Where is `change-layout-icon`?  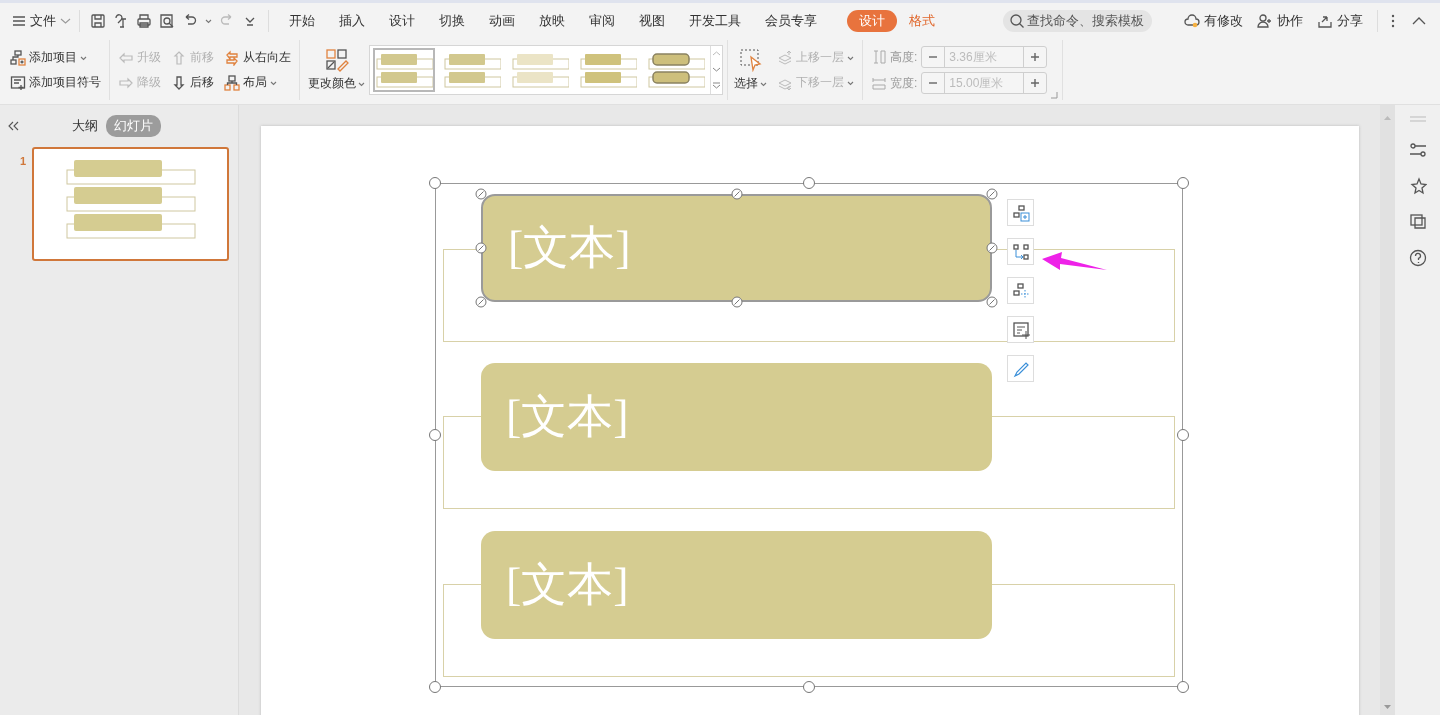
change-layout-icon is located at coordinates (1020, 251).